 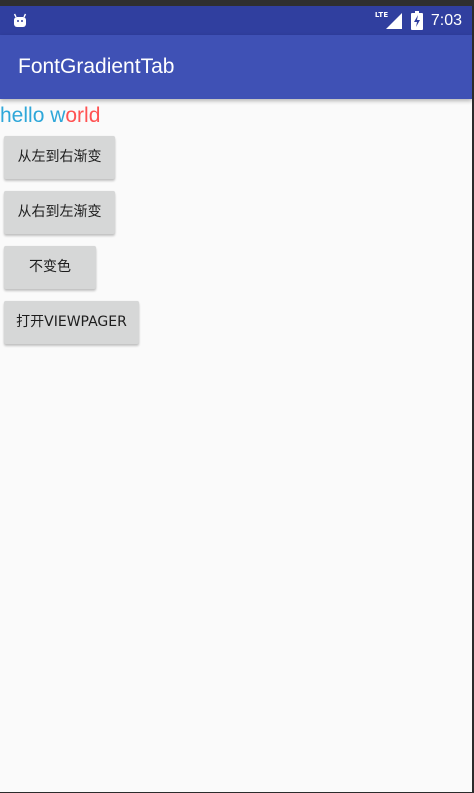 What do you see at coordinates (20, 19) in the screenshot?
I see `android-icon` at bounding box center [20, 19].